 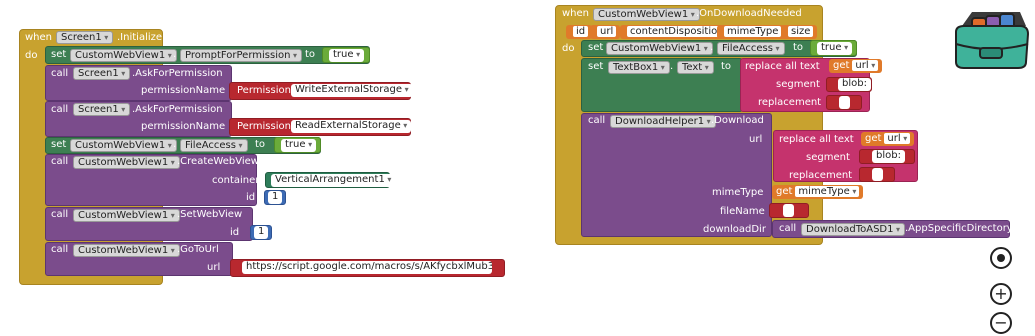 What do you see at coordinates (605, 32) in the screenshot?
I see `param-url: url` at bounding box center [605, 32].